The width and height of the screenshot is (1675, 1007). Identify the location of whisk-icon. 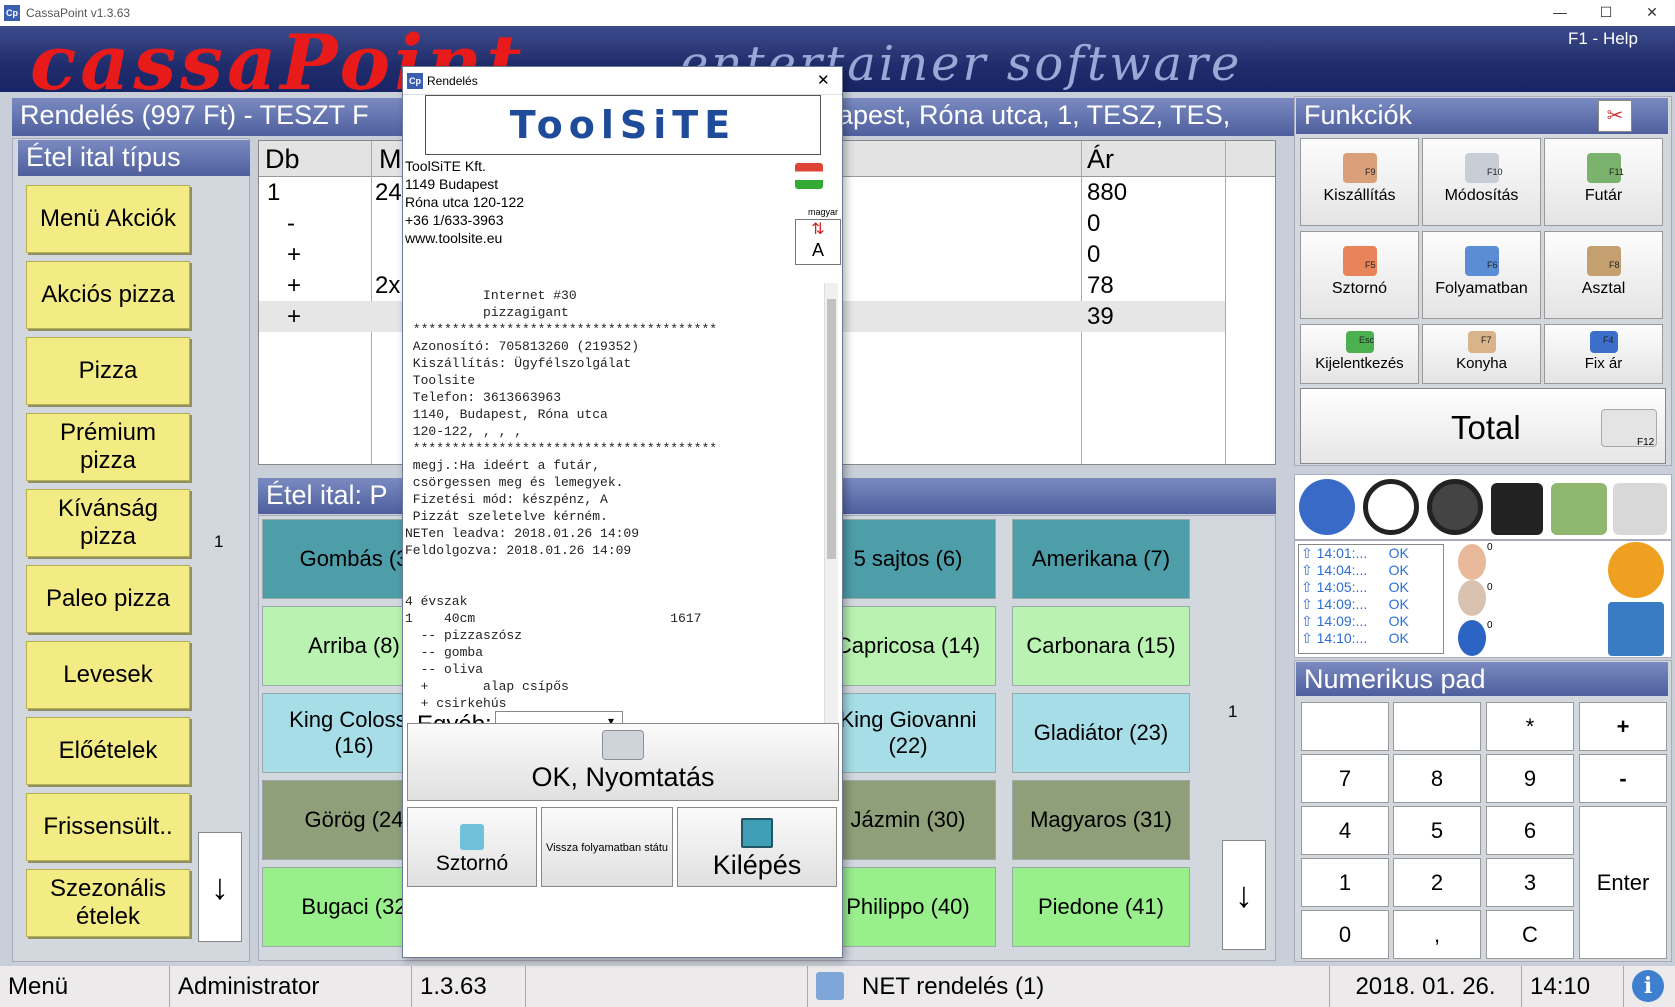
(1455, 507).